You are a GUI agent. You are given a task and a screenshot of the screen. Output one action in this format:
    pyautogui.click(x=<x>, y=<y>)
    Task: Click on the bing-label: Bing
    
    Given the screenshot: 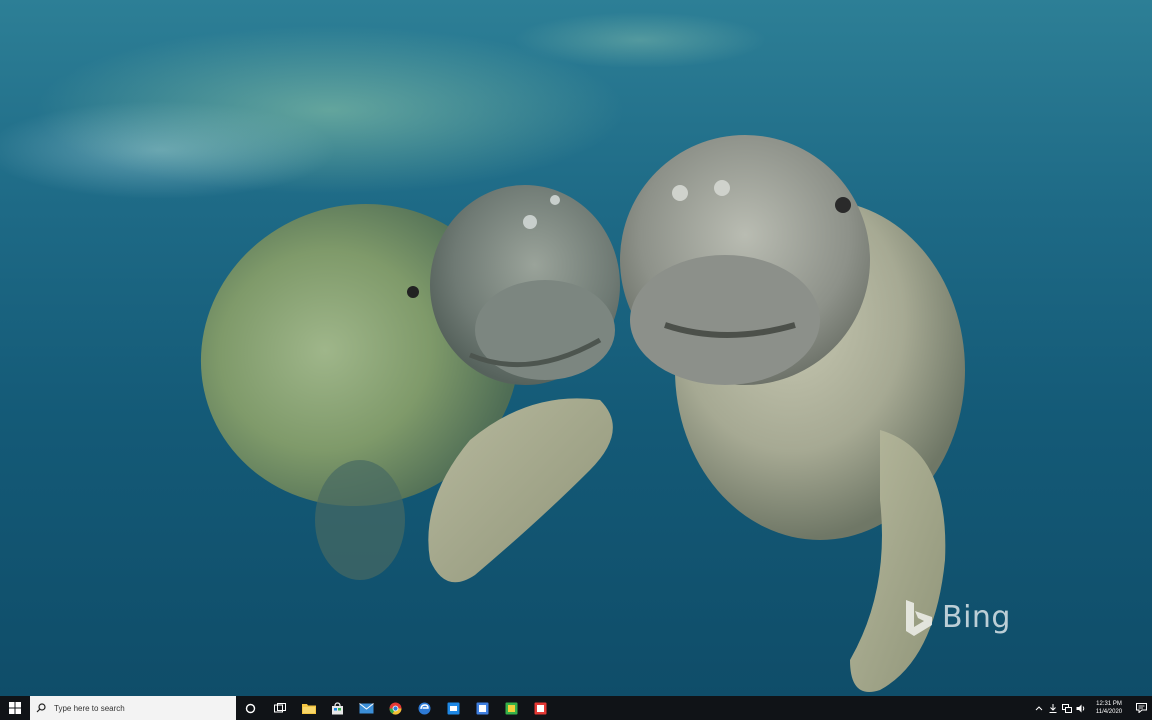 What is the action you would take?
    pyautogui.click(x=976, y=617)
    